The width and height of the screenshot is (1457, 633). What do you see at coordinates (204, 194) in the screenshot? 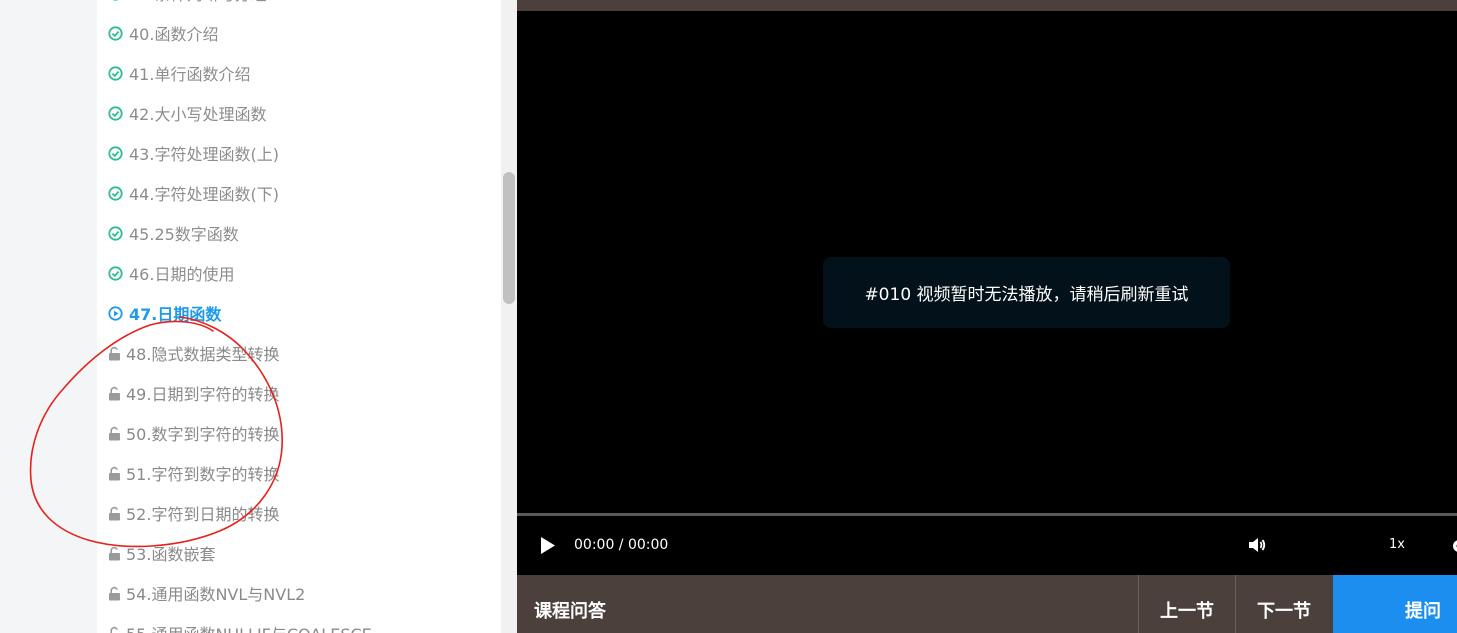
I see `lesson-label: 44.字符处理函数(下)` at bounding box center [204, 194].